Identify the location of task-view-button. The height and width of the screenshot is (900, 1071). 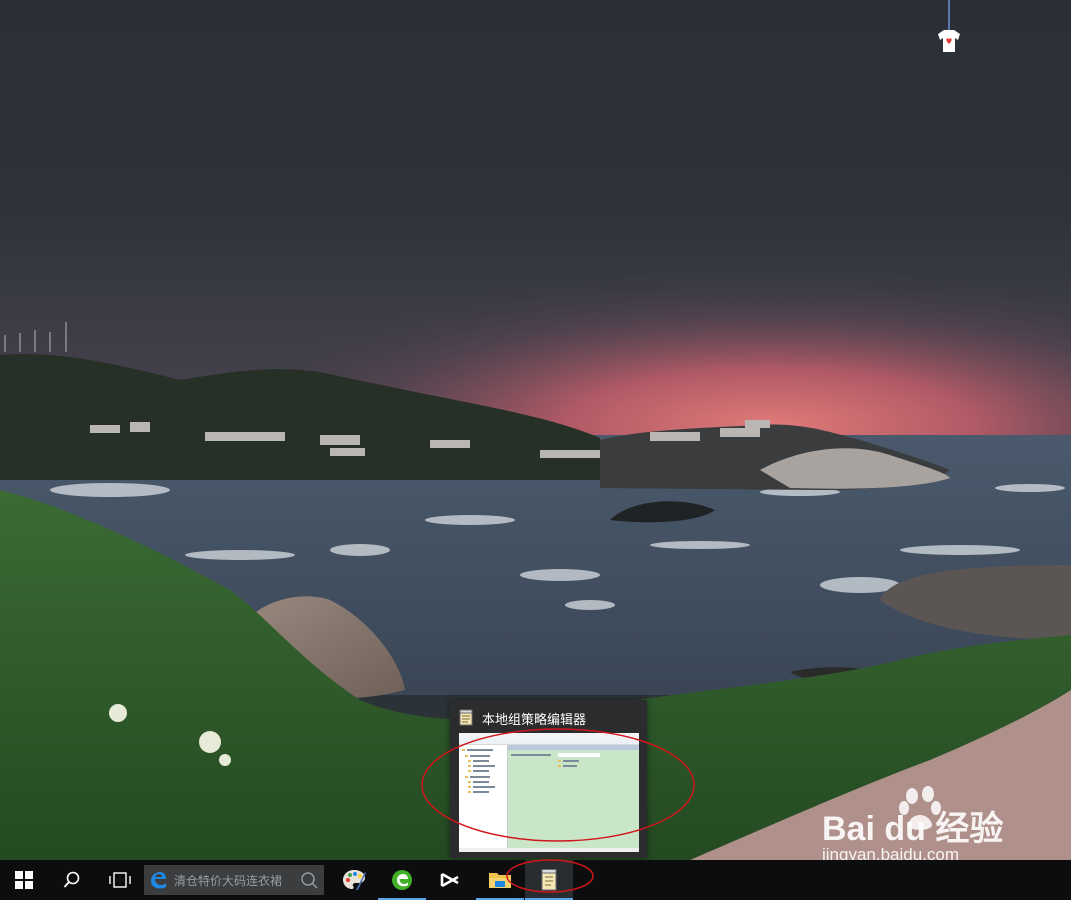
(120, 880).